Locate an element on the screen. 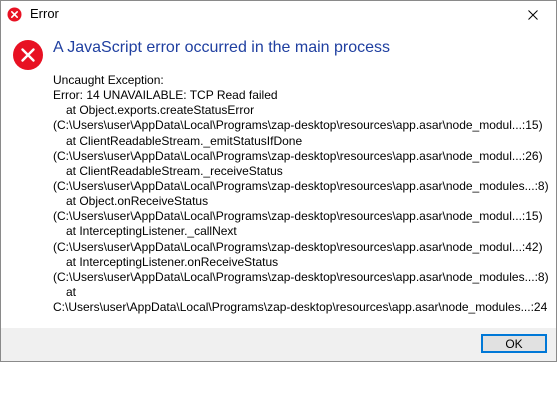 This screenshot has width=559, height=416. dialog-footer: OK is located at coordinates (278, 344).